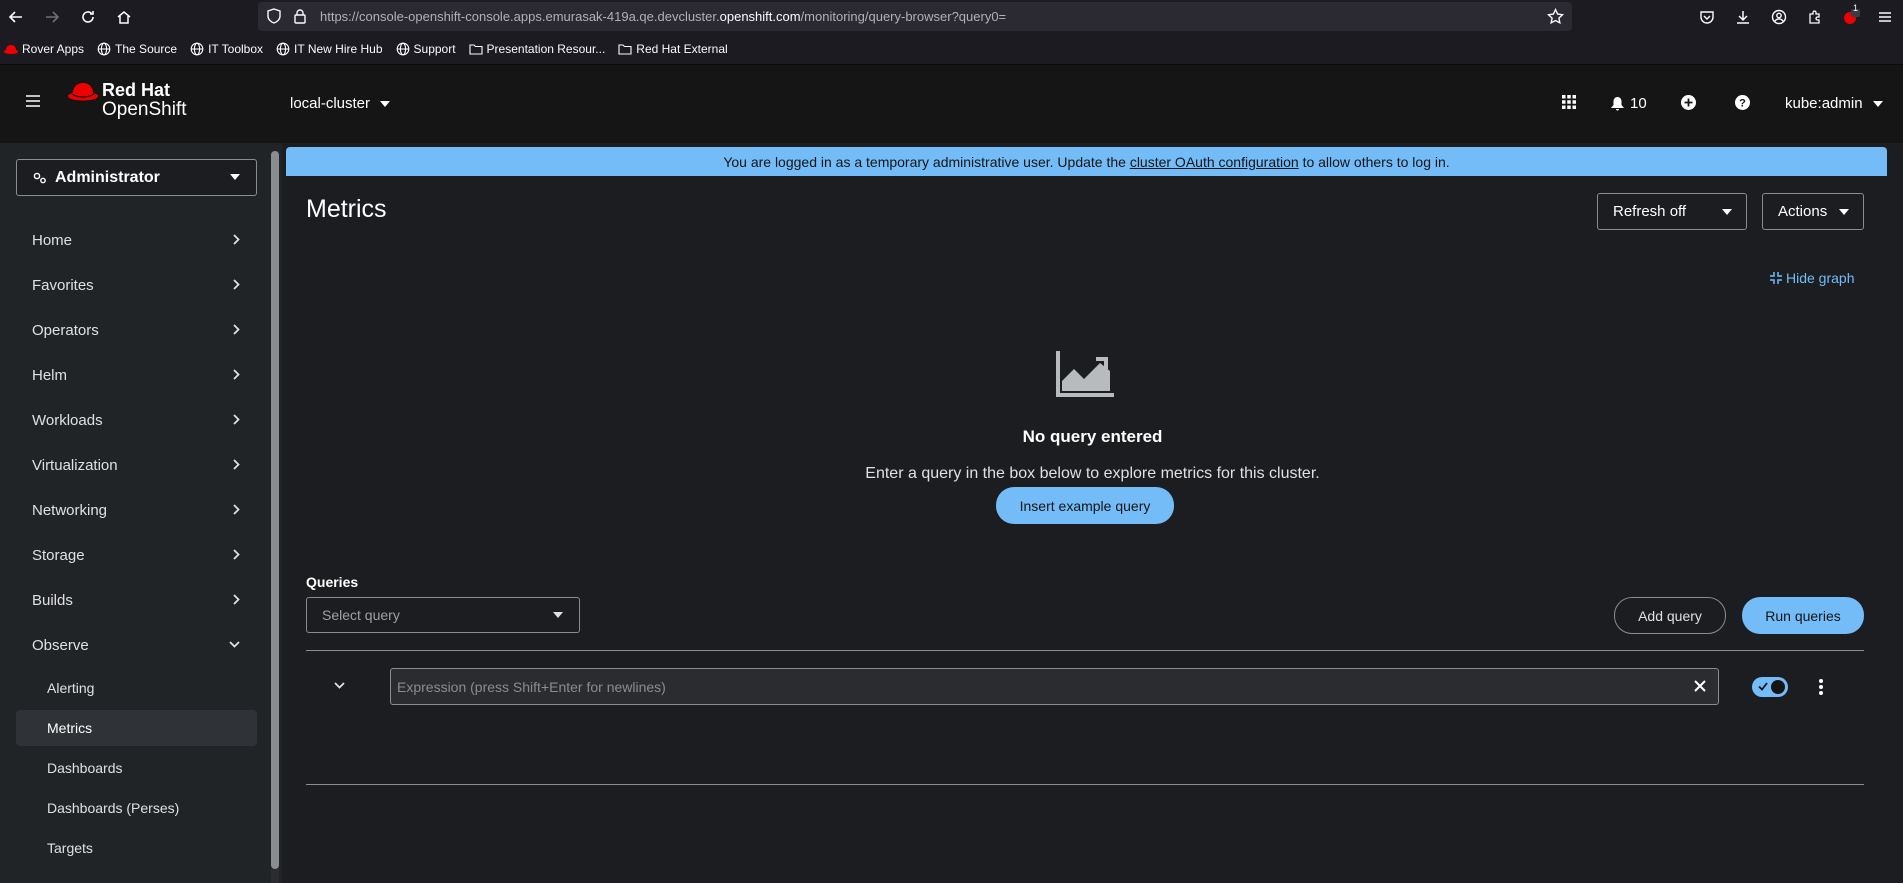 Image resolution: width=1903 pixels, height=883 pixels. What do you see at coordinates (136, 688) in the screenshot?
I see `sidebar-subitem-alerting: Alerting` at bounding box center [136, 688].